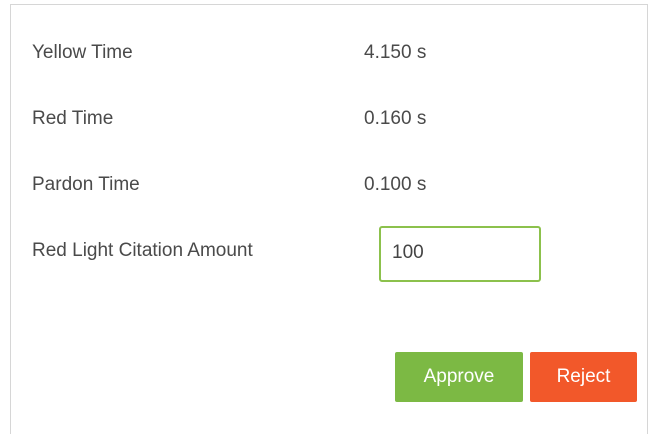  I want to click on approve-button: Approve, so click(459, 377).